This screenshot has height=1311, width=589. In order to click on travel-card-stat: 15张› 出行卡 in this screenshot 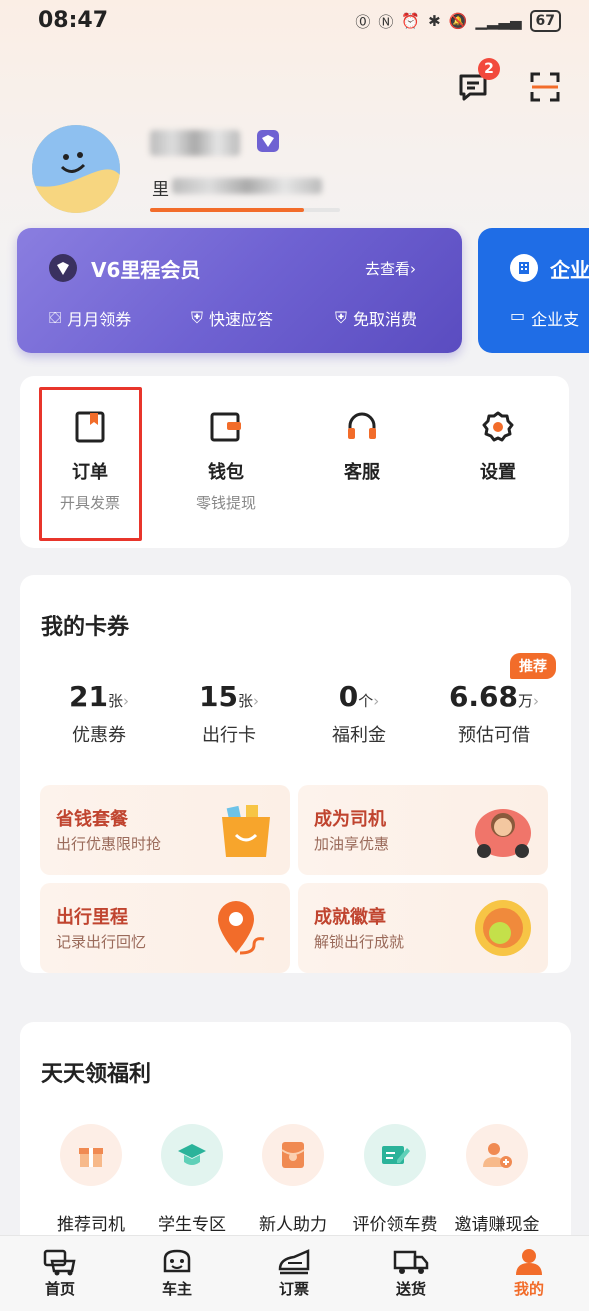, I will do `click(229, 713)`.